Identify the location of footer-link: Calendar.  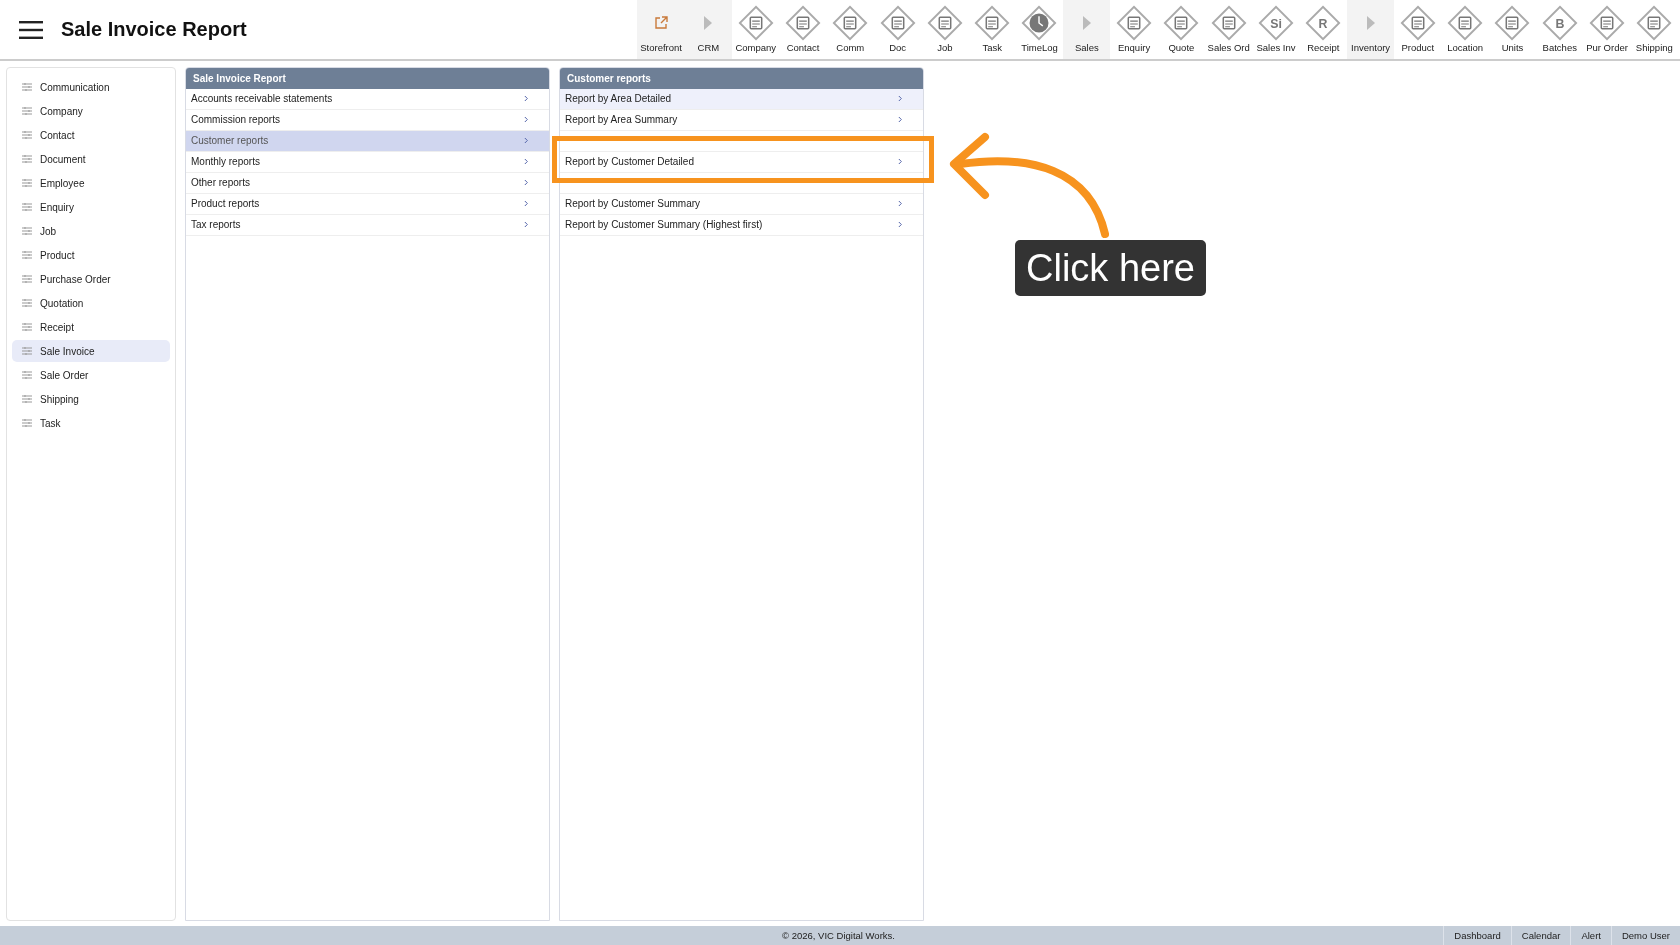
(1540, 935).